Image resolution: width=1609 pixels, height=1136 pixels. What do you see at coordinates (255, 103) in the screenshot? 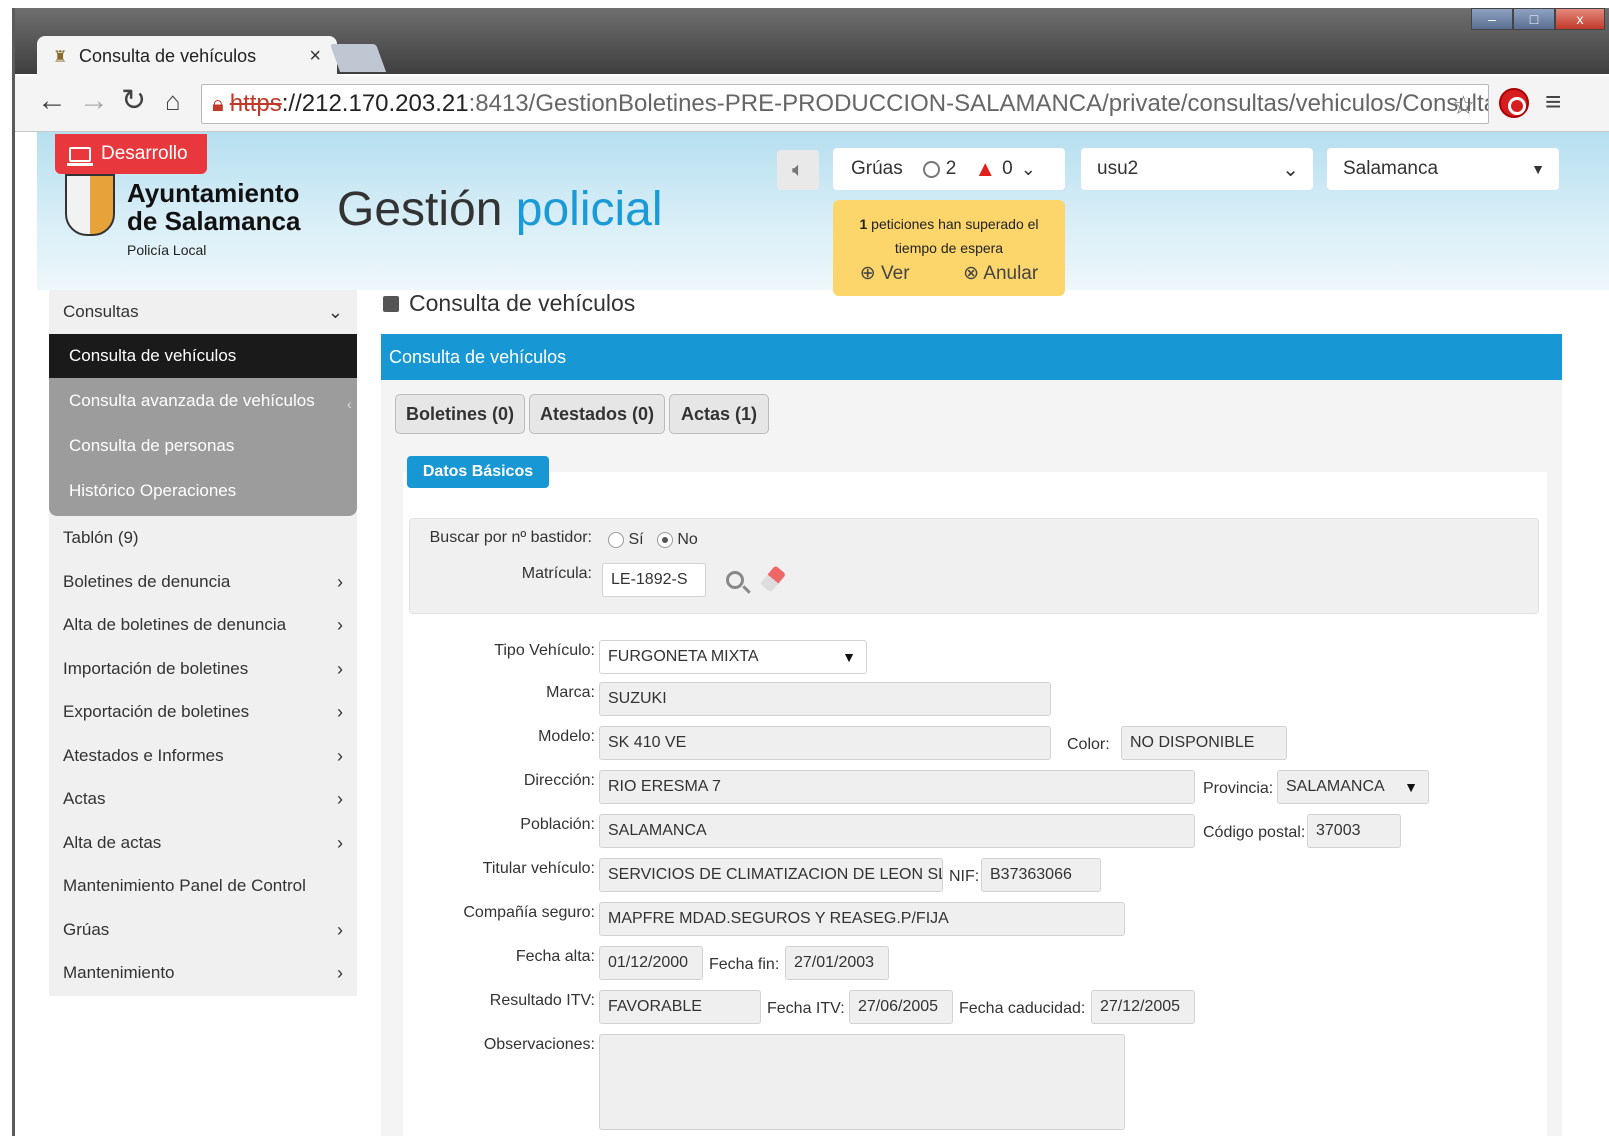
I see `url-scheme: https` at bounding box center [255, 103].